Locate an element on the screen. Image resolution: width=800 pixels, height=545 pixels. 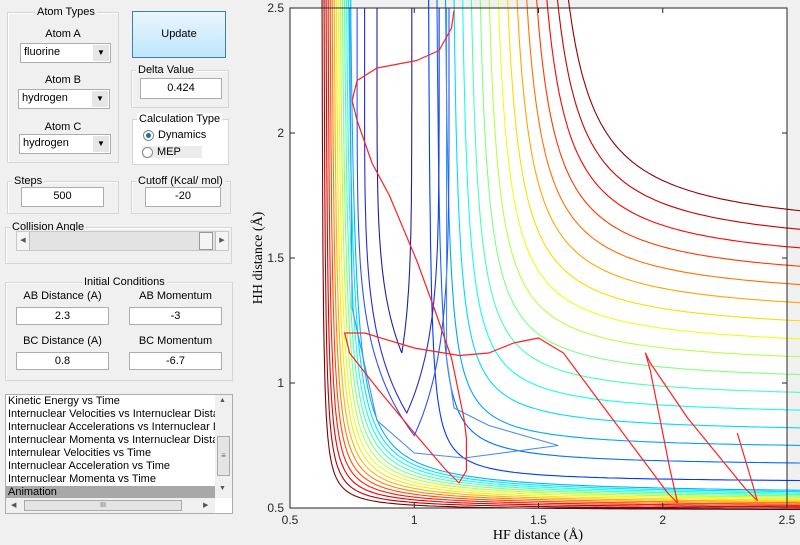
x-tick-label: 2 is located at coordinates (662, 520).